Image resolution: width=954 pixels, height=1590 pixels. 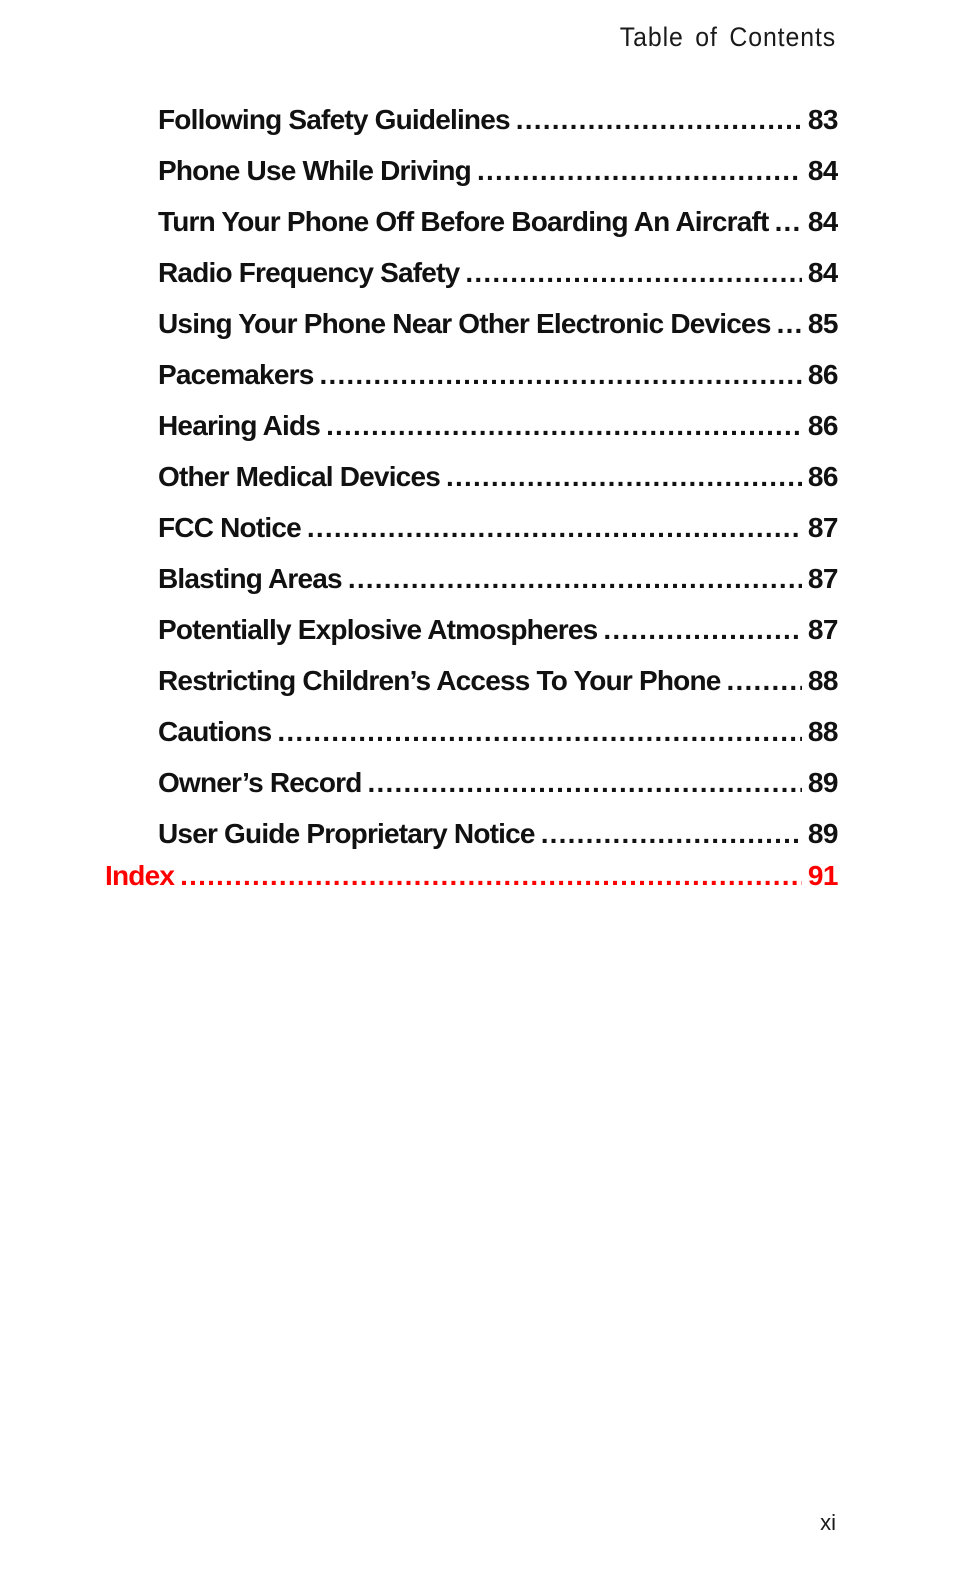 I want to click on toc-entry-title: Index, so click(x=140, y=875).